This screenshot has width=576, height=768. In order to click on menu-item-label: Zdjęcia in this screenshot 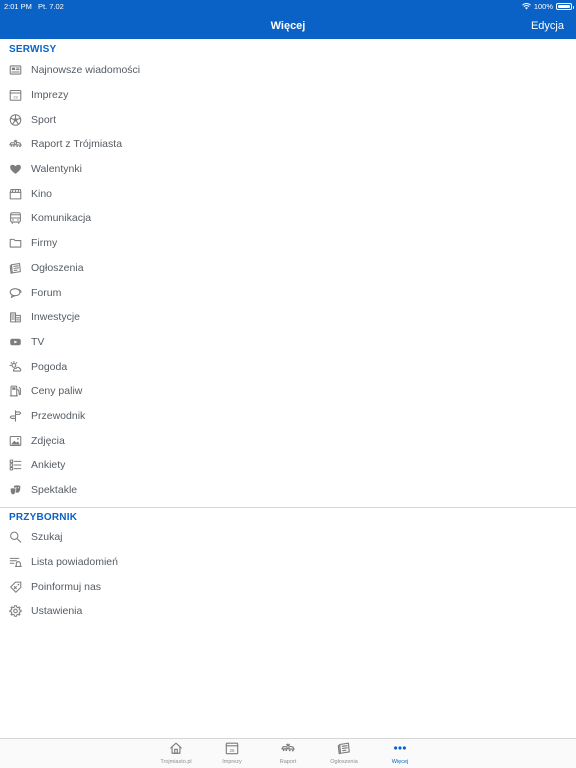, I will do `click(48, 440)`.